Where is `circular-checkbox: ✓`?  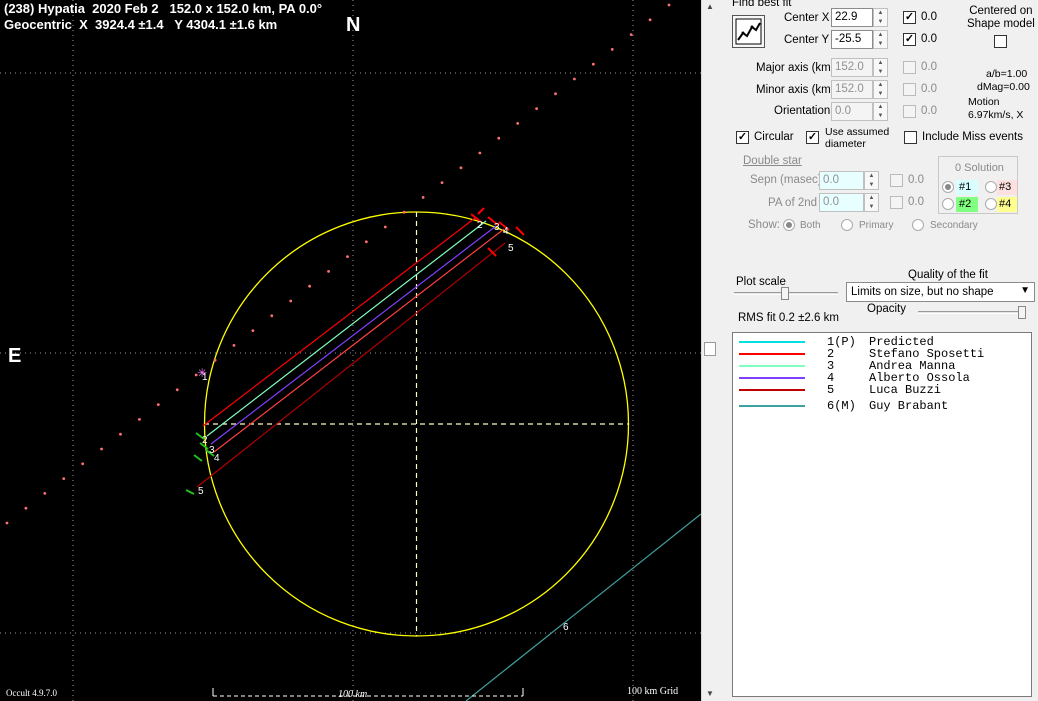
circular-checkbox: ✓ is located at coordinates (742, 137).